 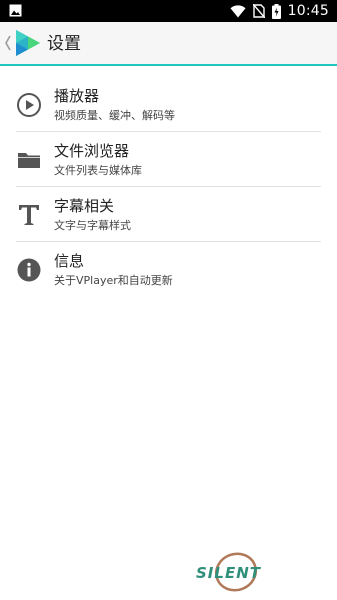 What do you see at coordinates (29, 215) in the screenshot?
I see `text-format-icon` at bounding box center [29, 215].